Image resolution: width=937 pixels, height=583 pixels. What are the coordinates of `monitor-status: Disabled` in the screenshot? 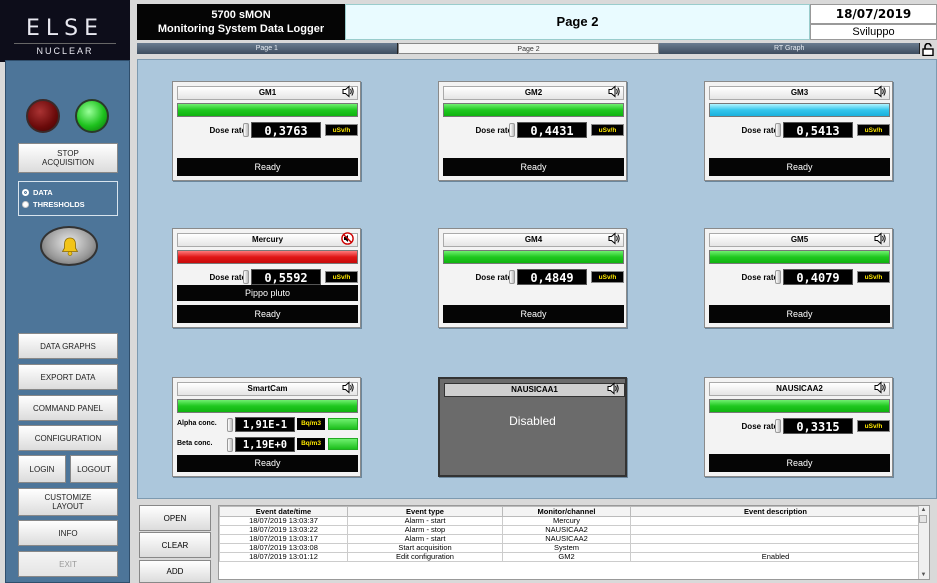 It's located at (532, 421).